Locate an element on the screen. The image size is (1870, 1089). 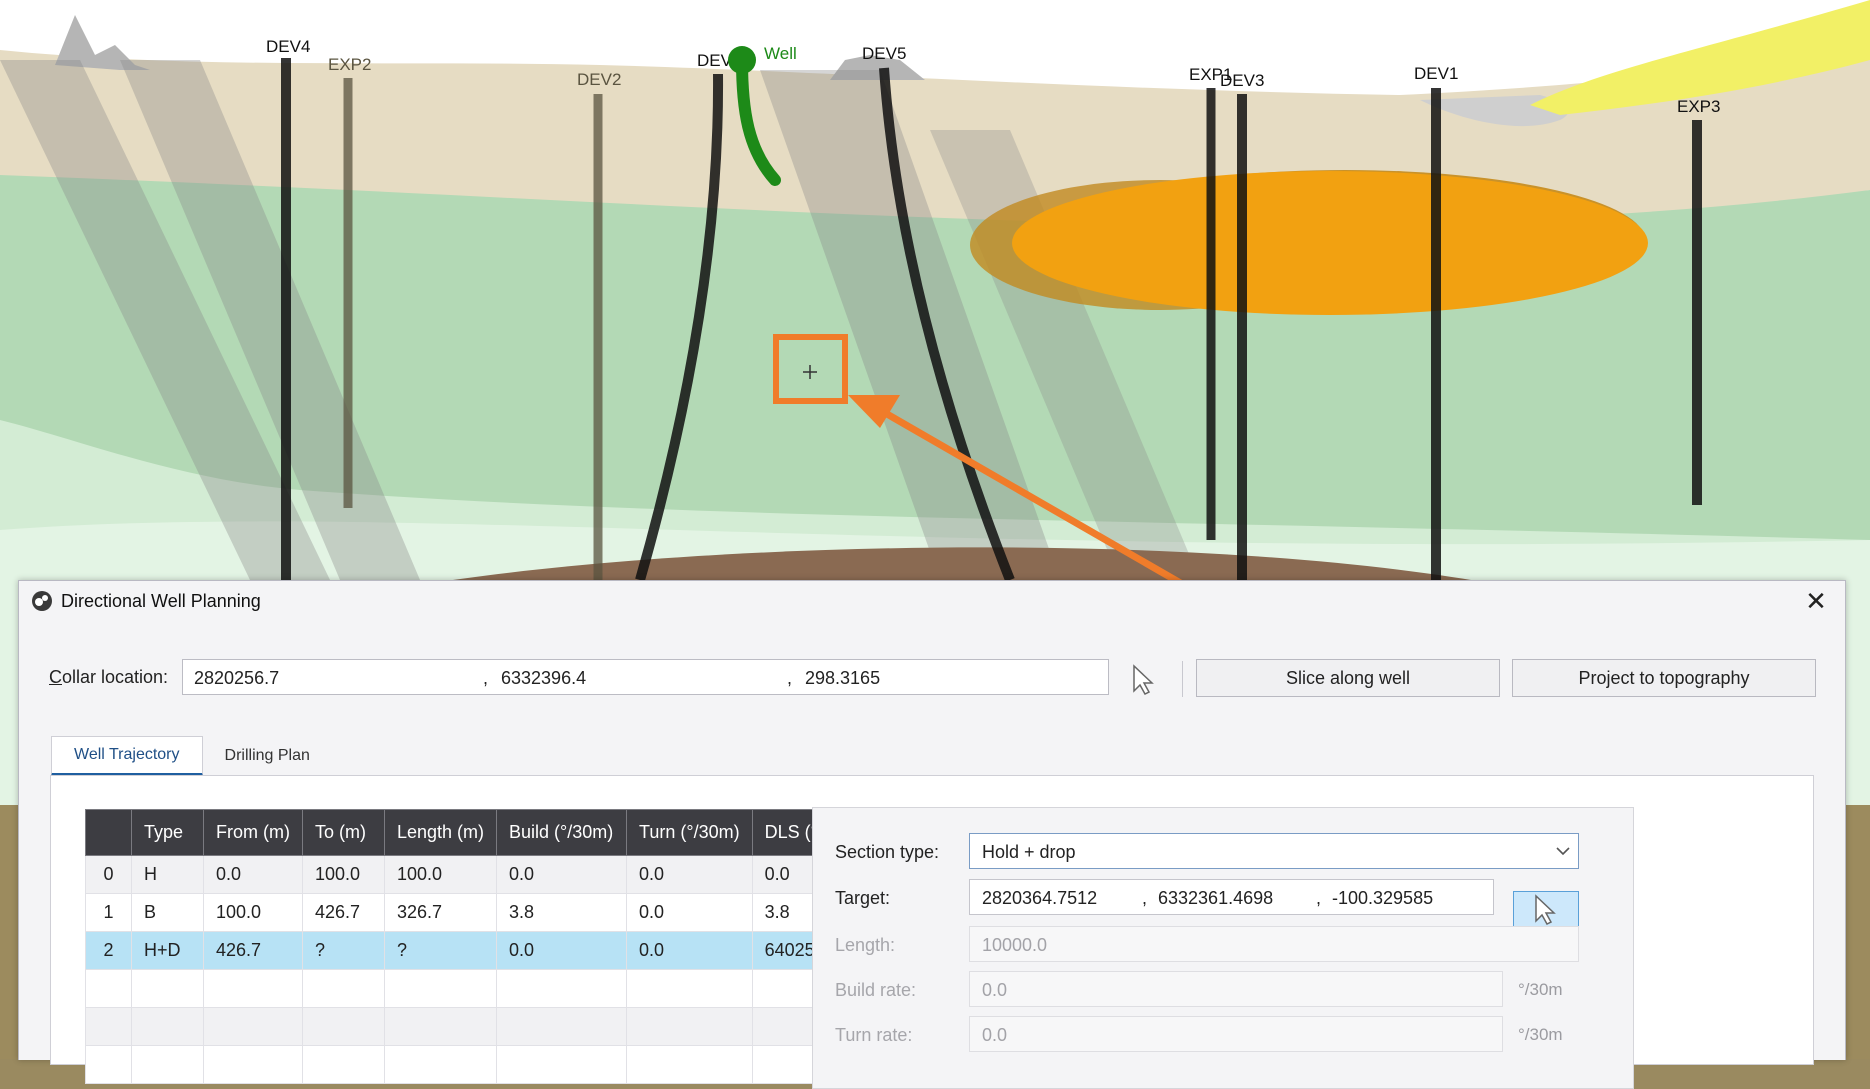
column-header: Build (°/30m) is located at coordinates (562, 832).